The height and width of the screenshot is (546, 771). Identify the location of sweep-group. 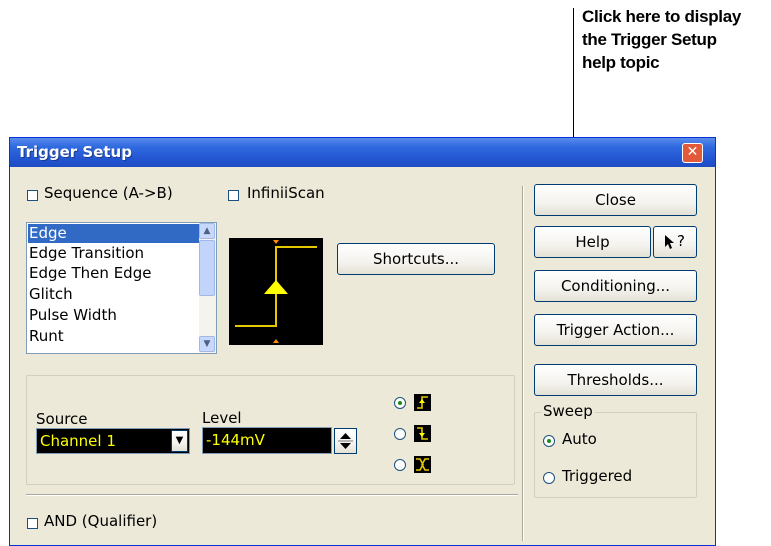
(615, 455).